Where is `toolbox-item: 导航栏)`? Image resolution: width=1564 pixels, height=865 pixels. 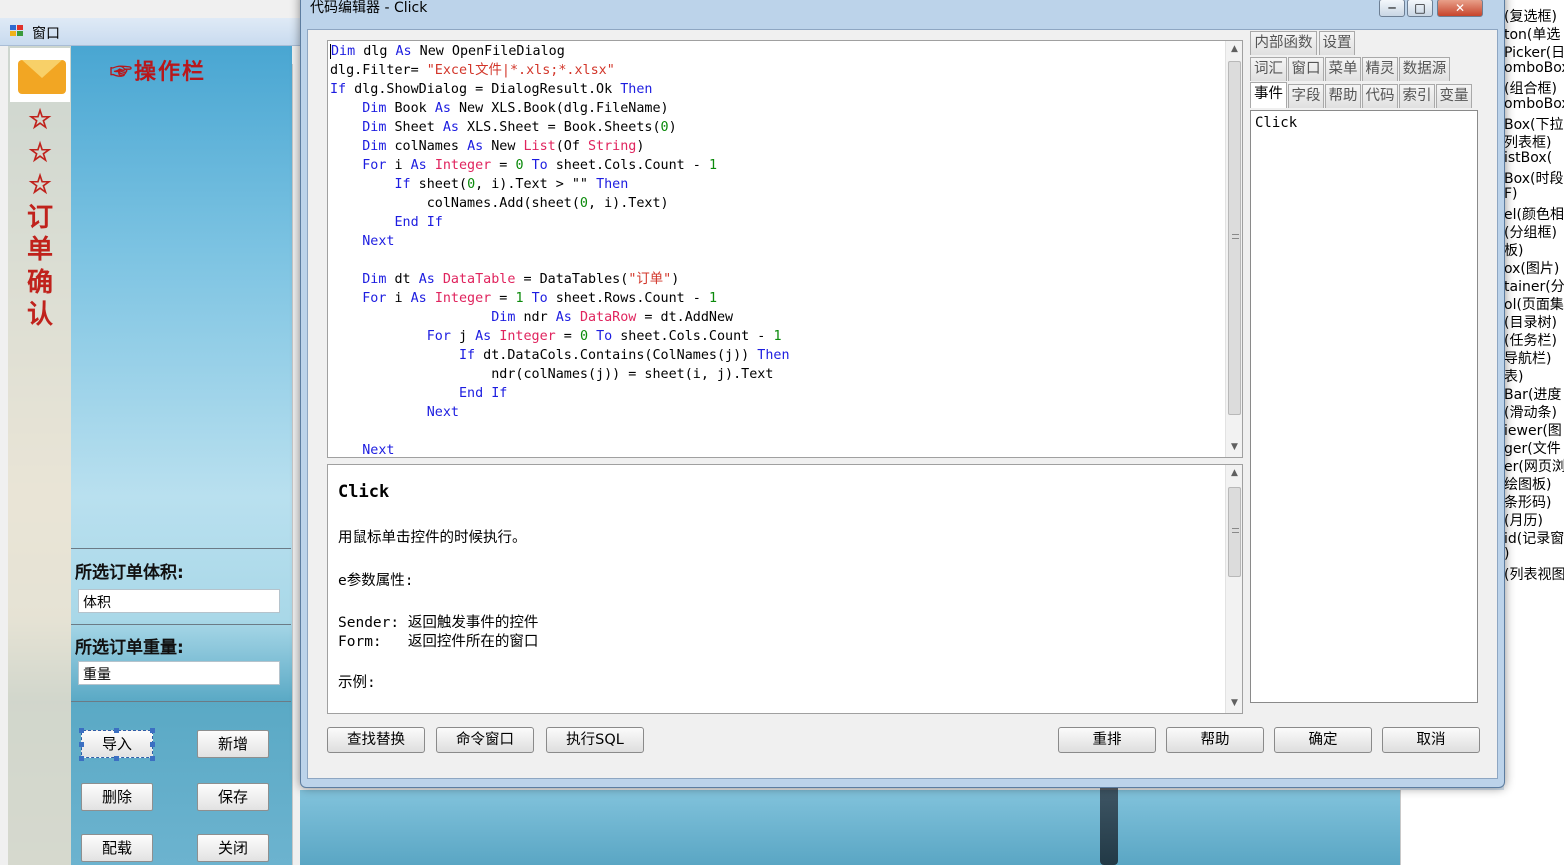
toolbox-item: 导航栏) is located at coordinates (1527, 358).